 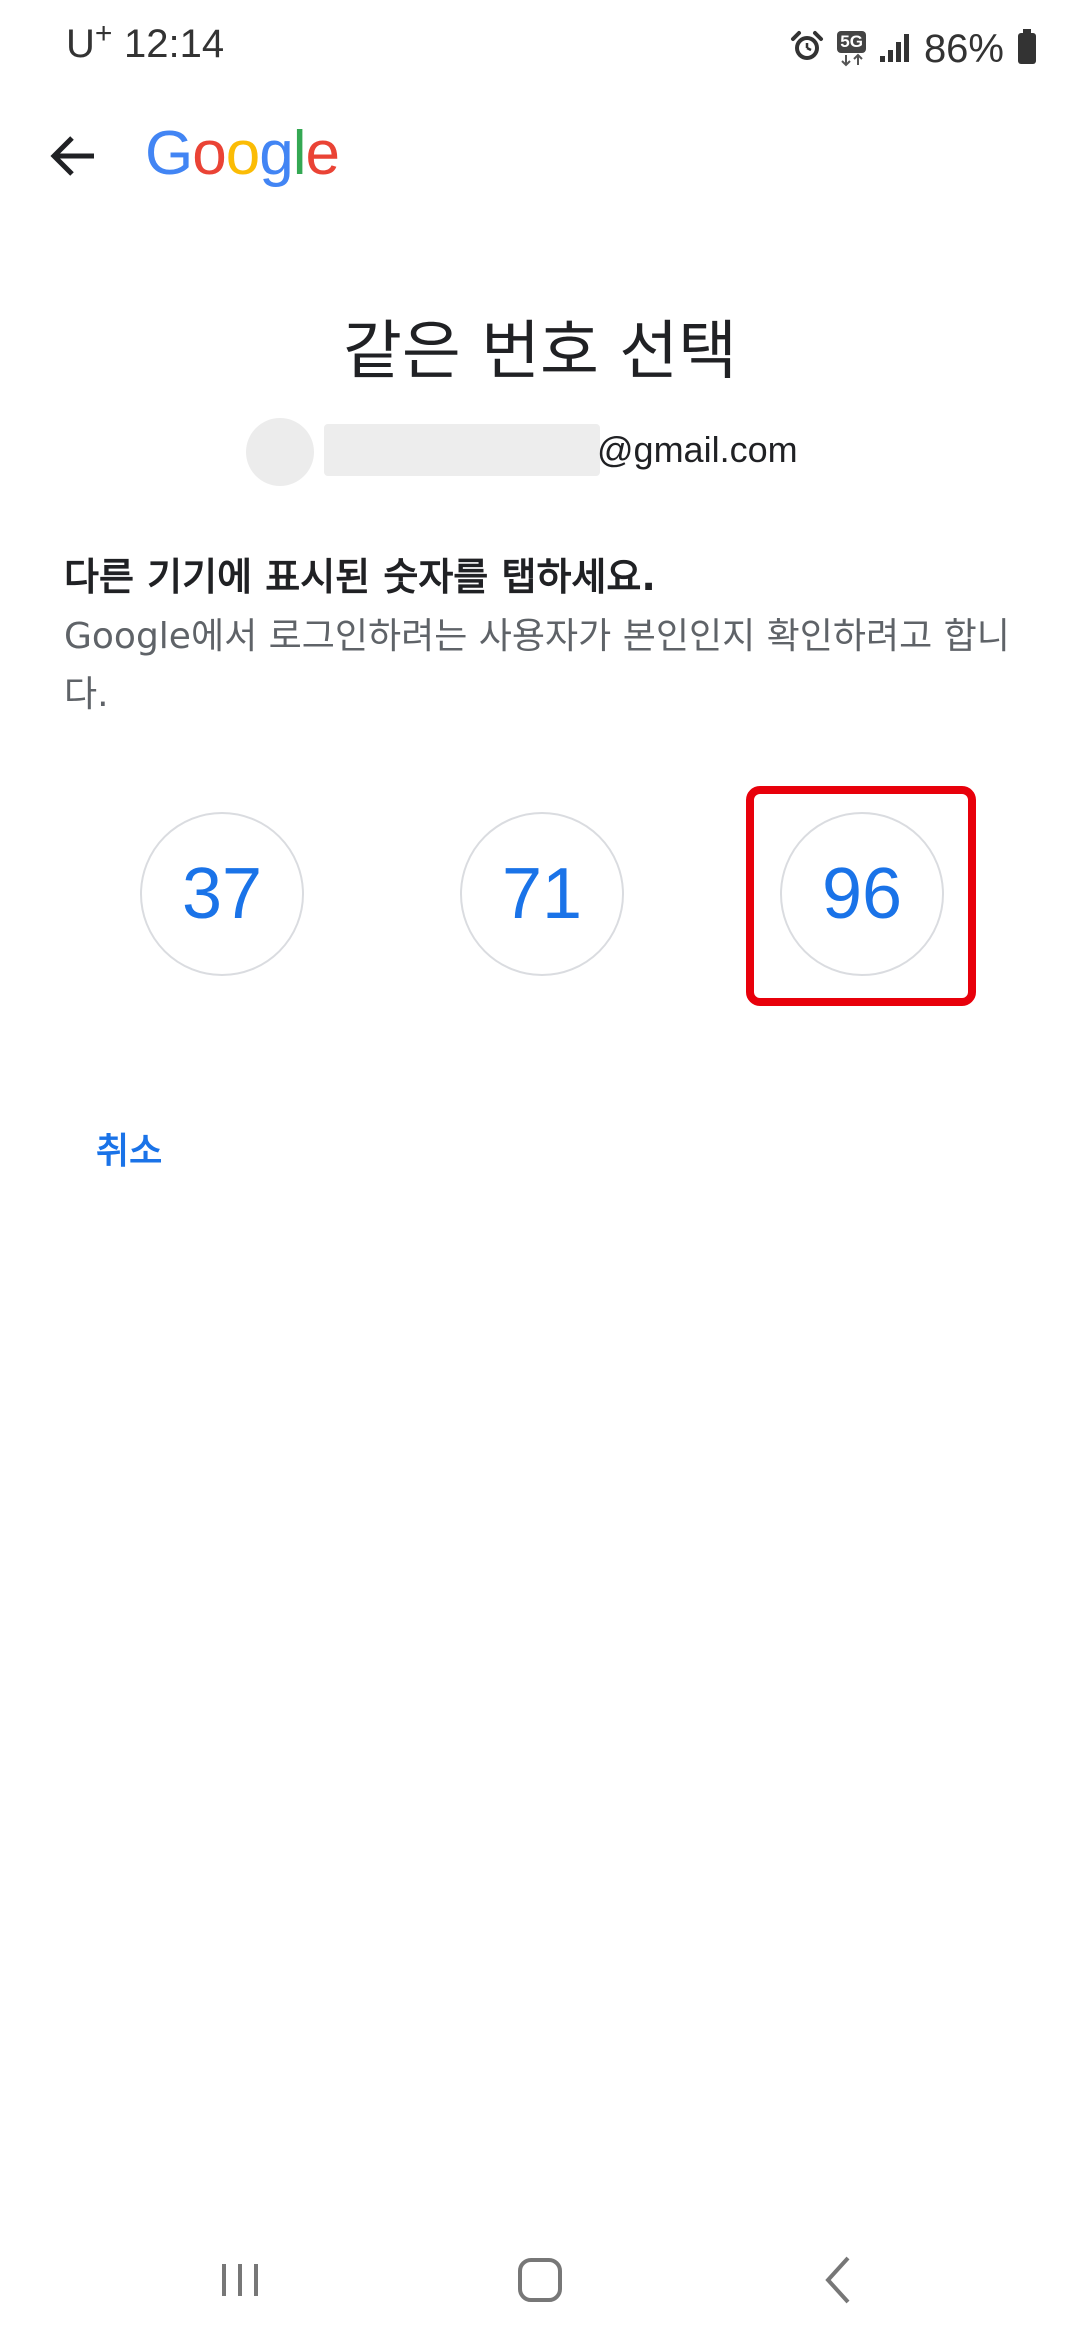 I want to click on logo-letter: l, so click(x=299, y=153).